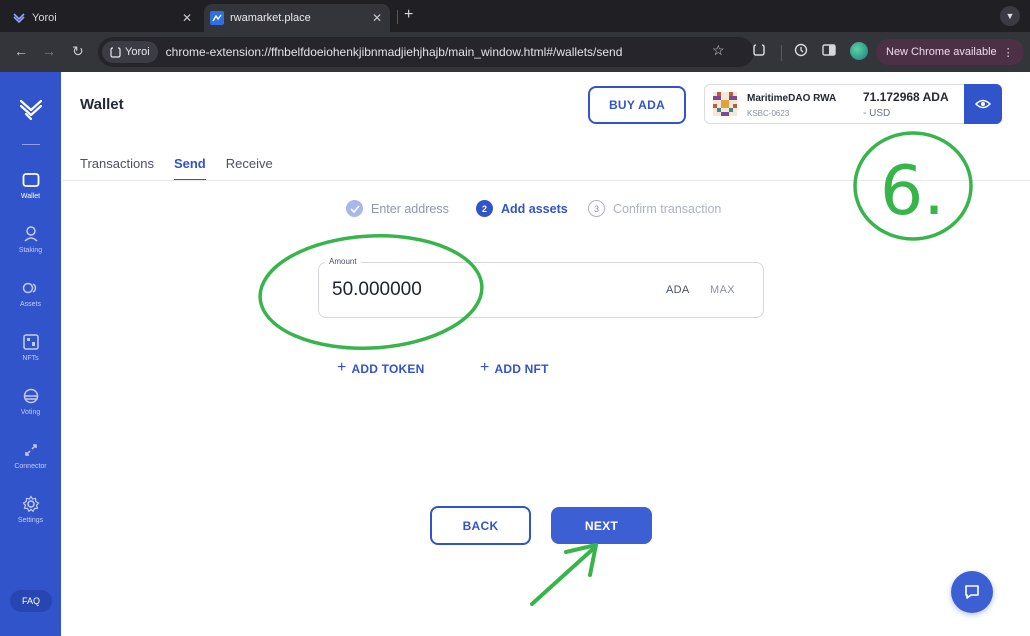 The image size is (1030, 636). What do you see at coordinates (30, 466) in the screenshot?
I see `sidebar-item-label: Connector` at bounding box center [30, 466].